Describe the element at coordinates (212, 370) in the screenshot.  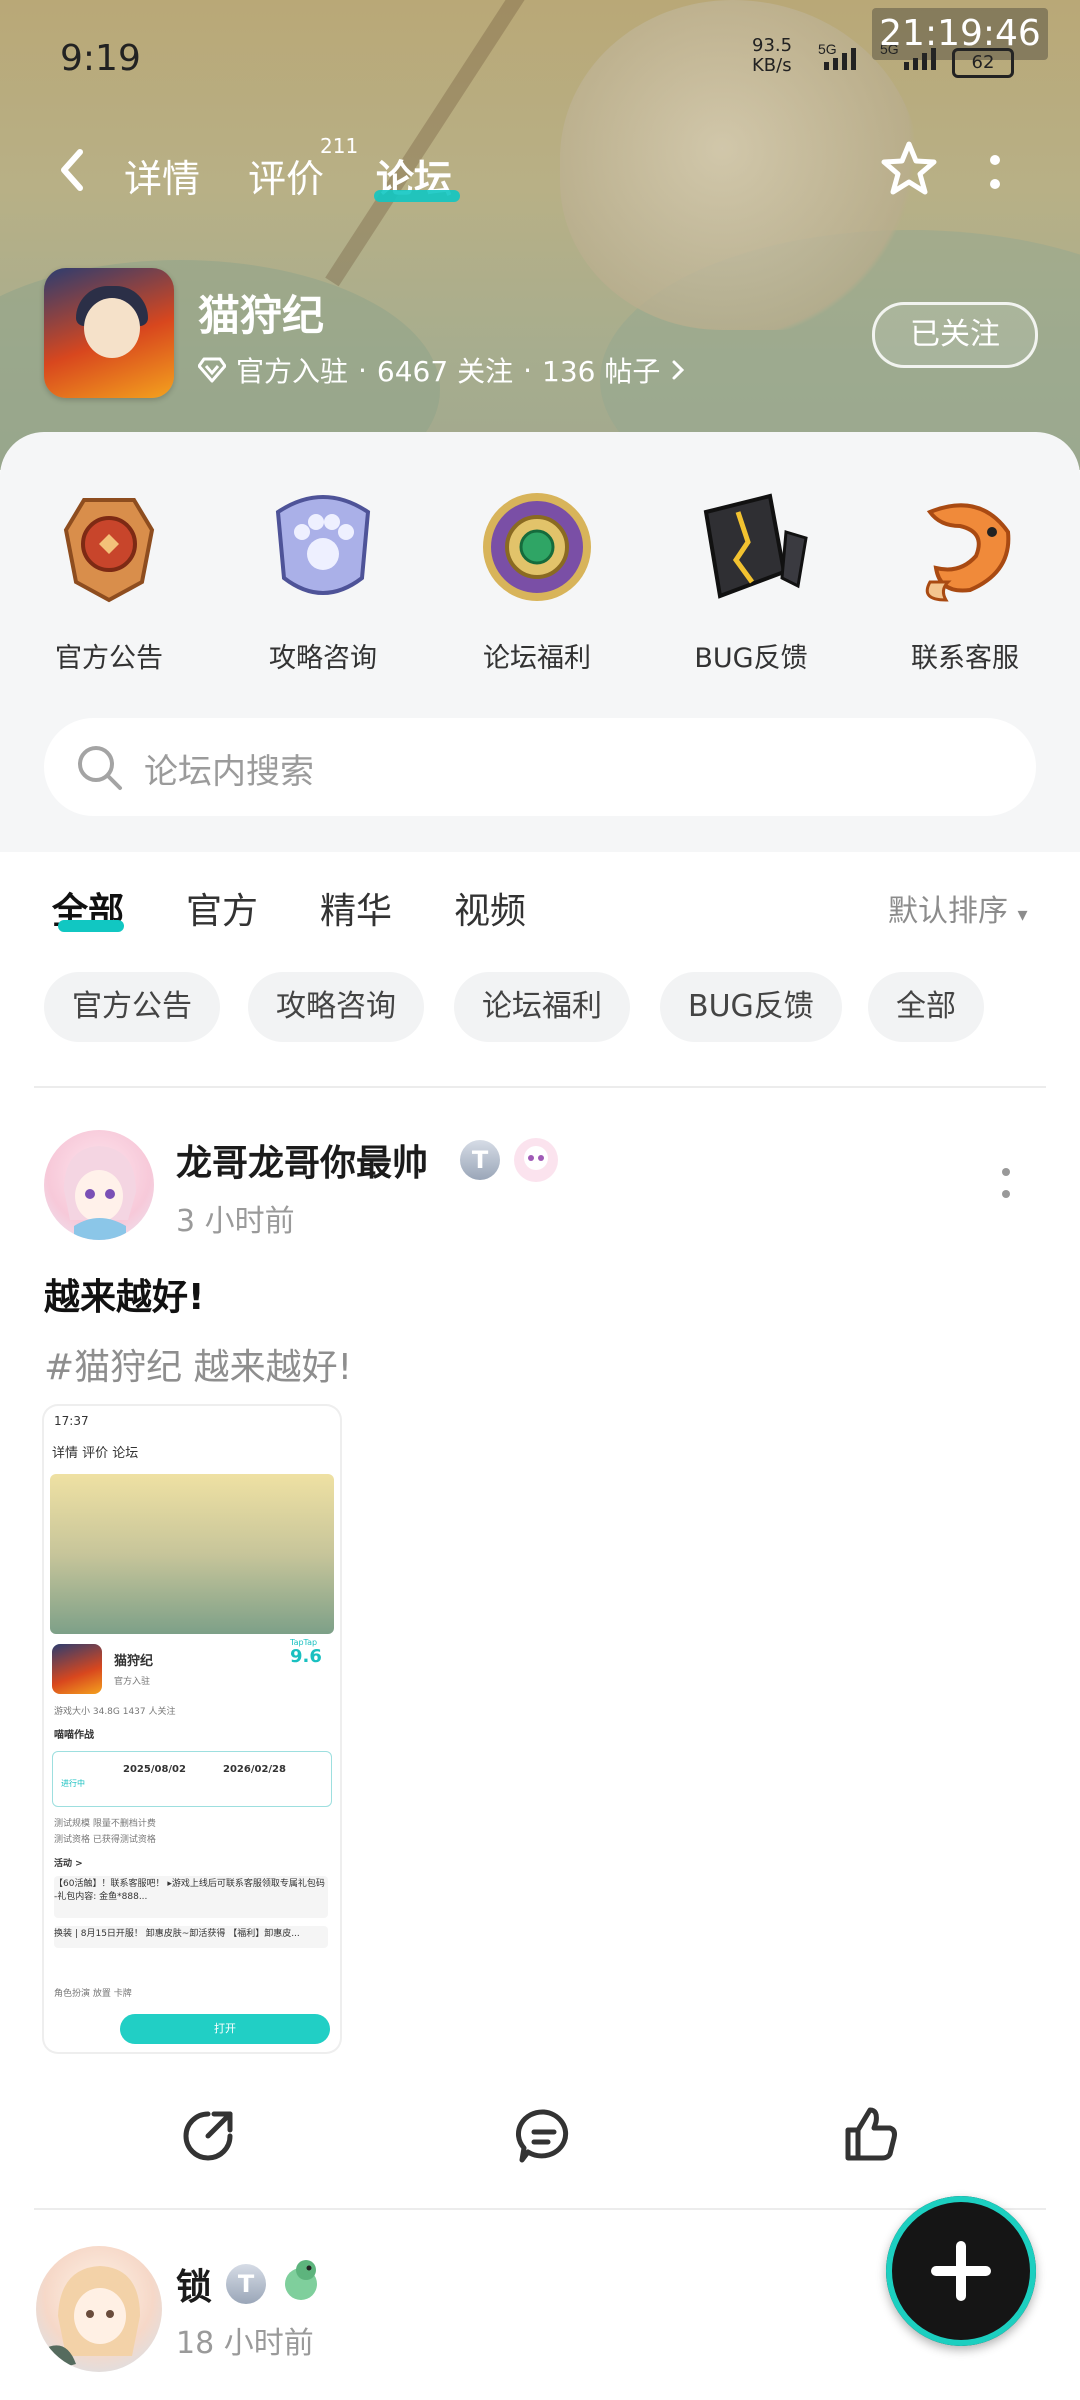
I see `official-diamond-icon` at that location.